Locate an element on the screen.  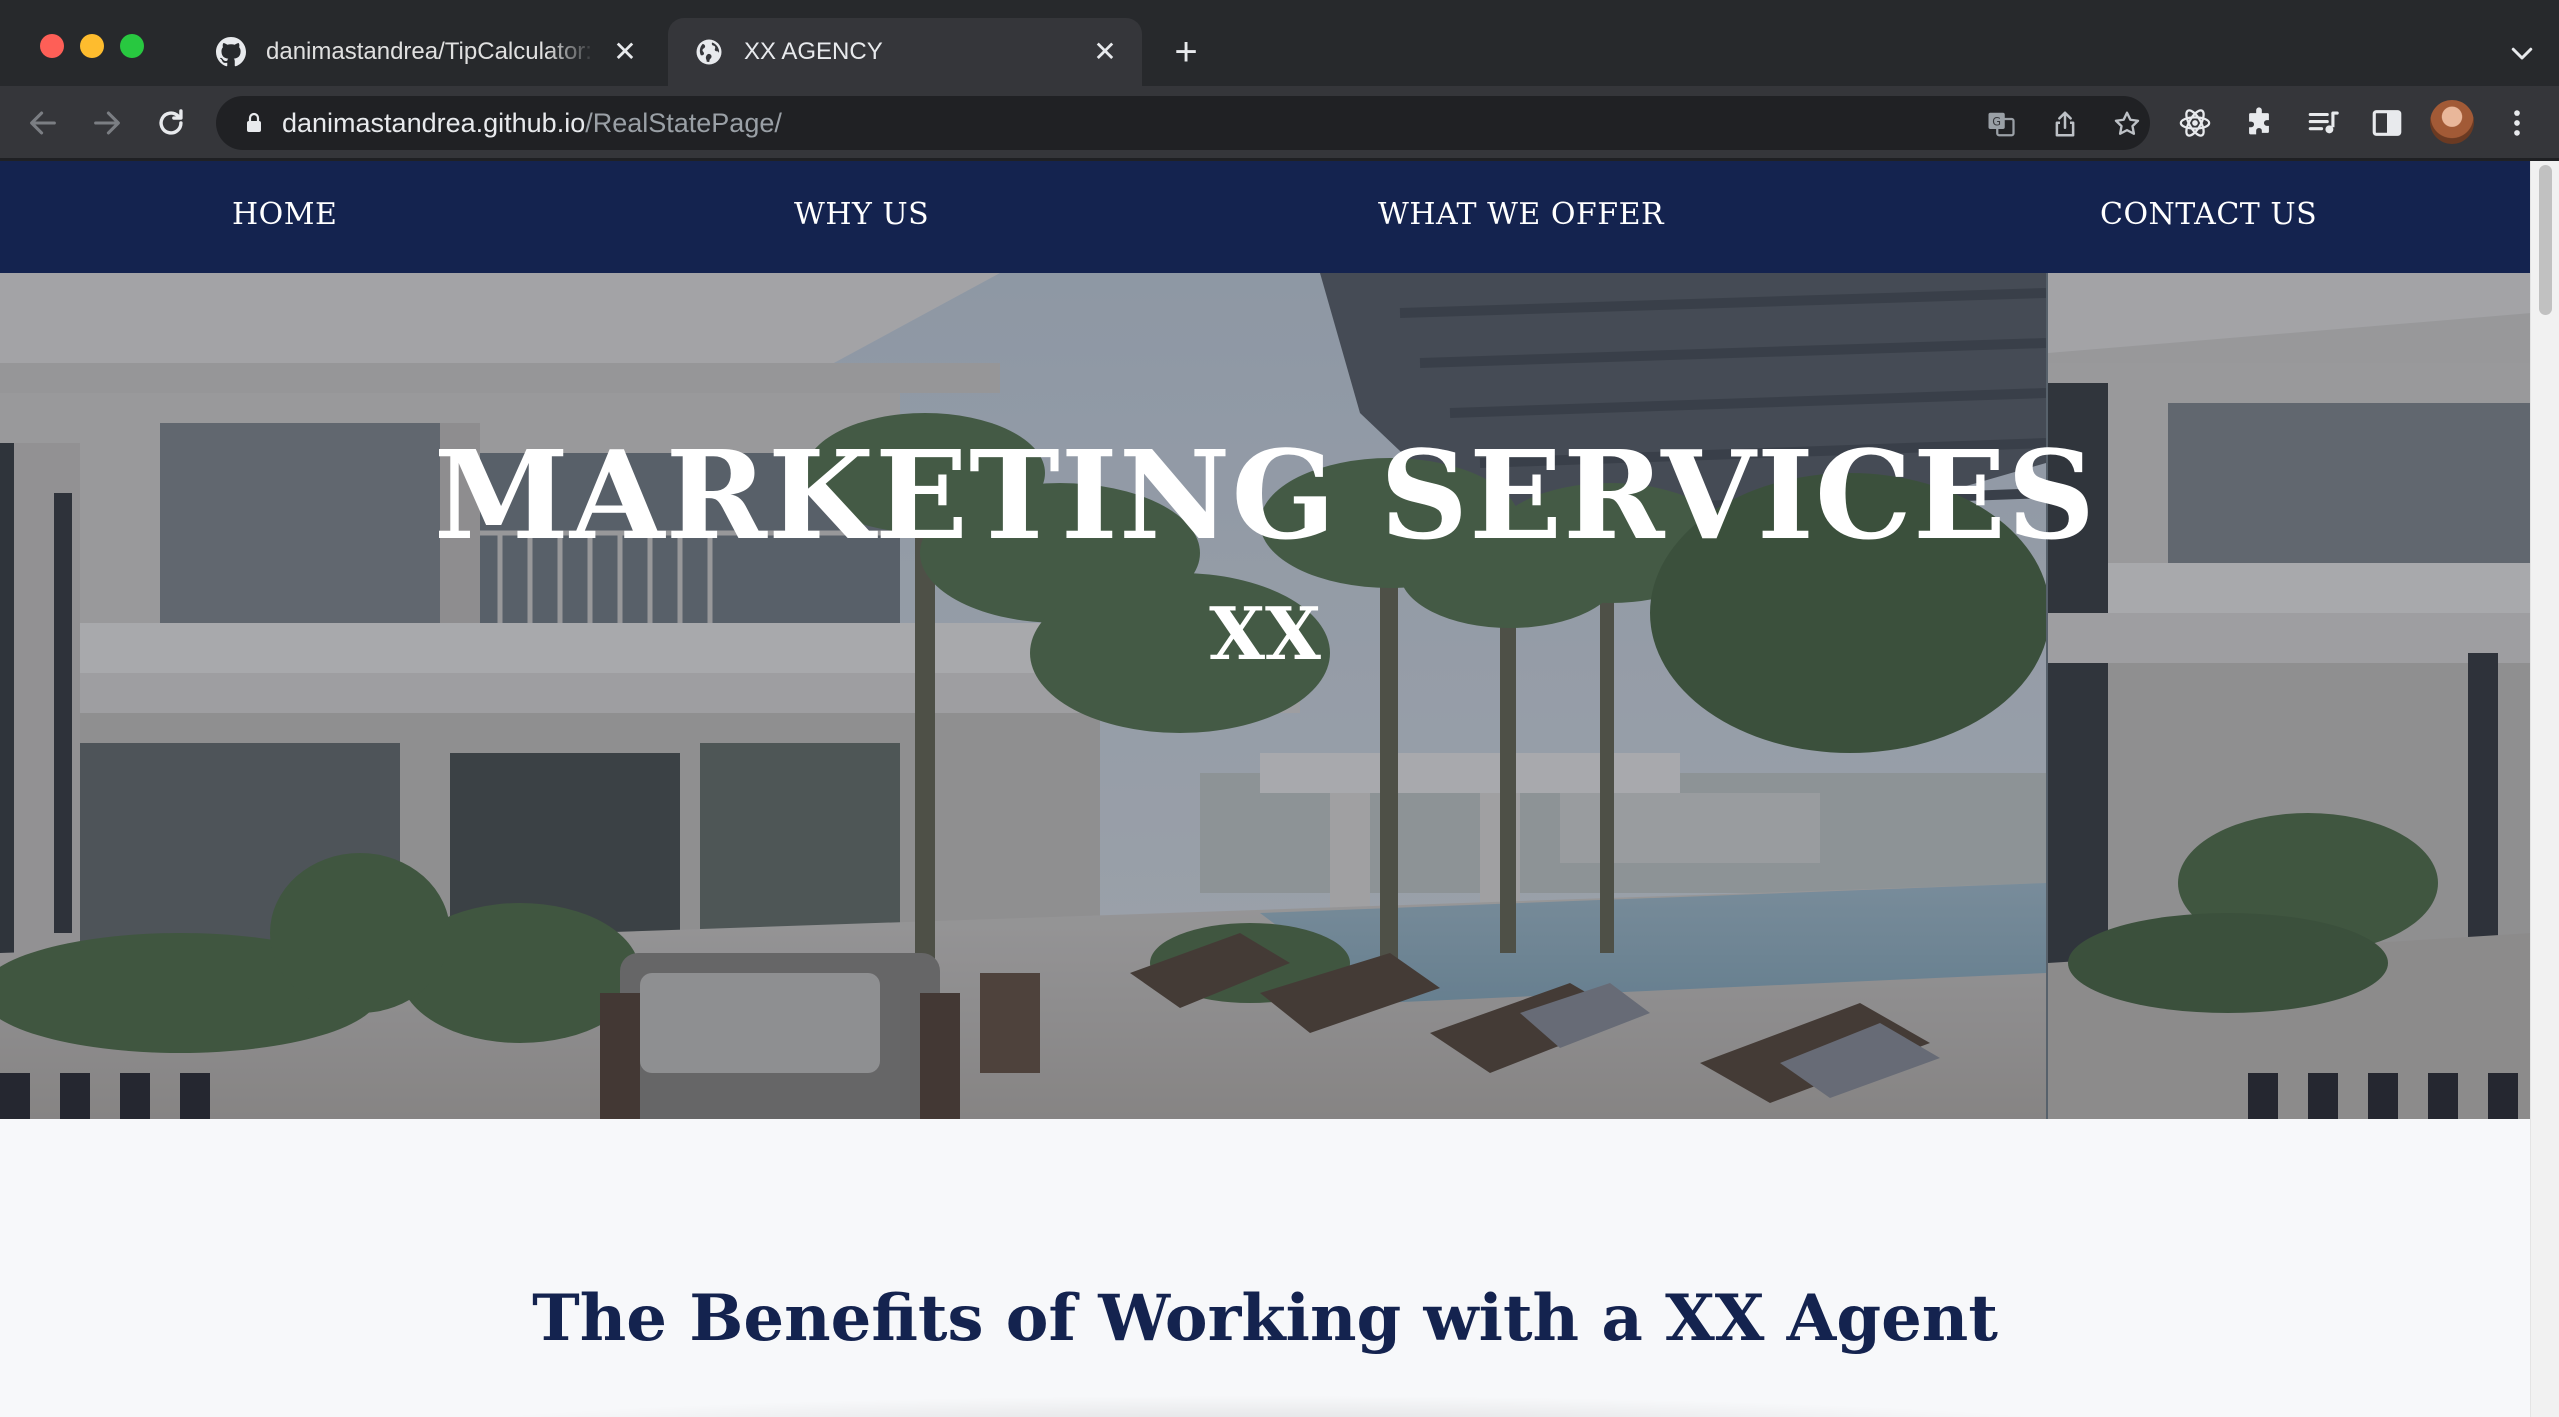
svg-text: G is located at coordinates (1996, 121).